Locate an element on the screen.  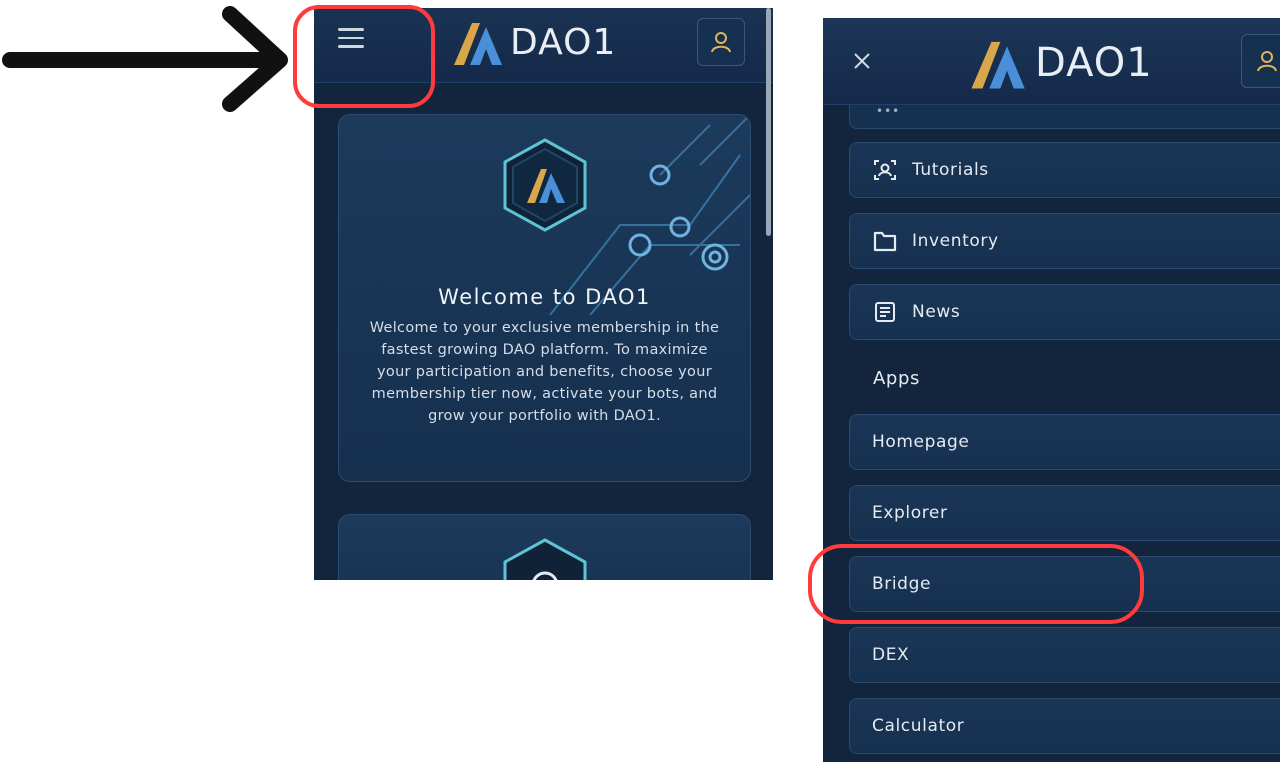
app-item-label: DEX is located at coordinates (891, 655).